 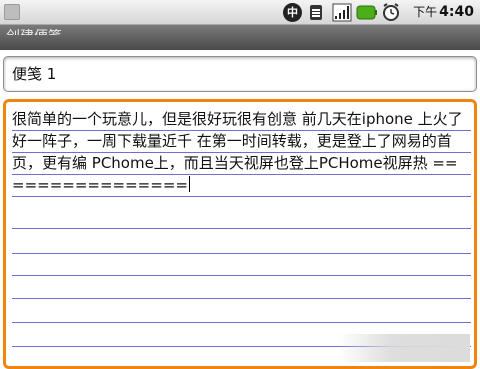 What do you see at coordinates (391, 12) in the screenshot?
I see `alarm-icon` at bounding box center [391, 12].